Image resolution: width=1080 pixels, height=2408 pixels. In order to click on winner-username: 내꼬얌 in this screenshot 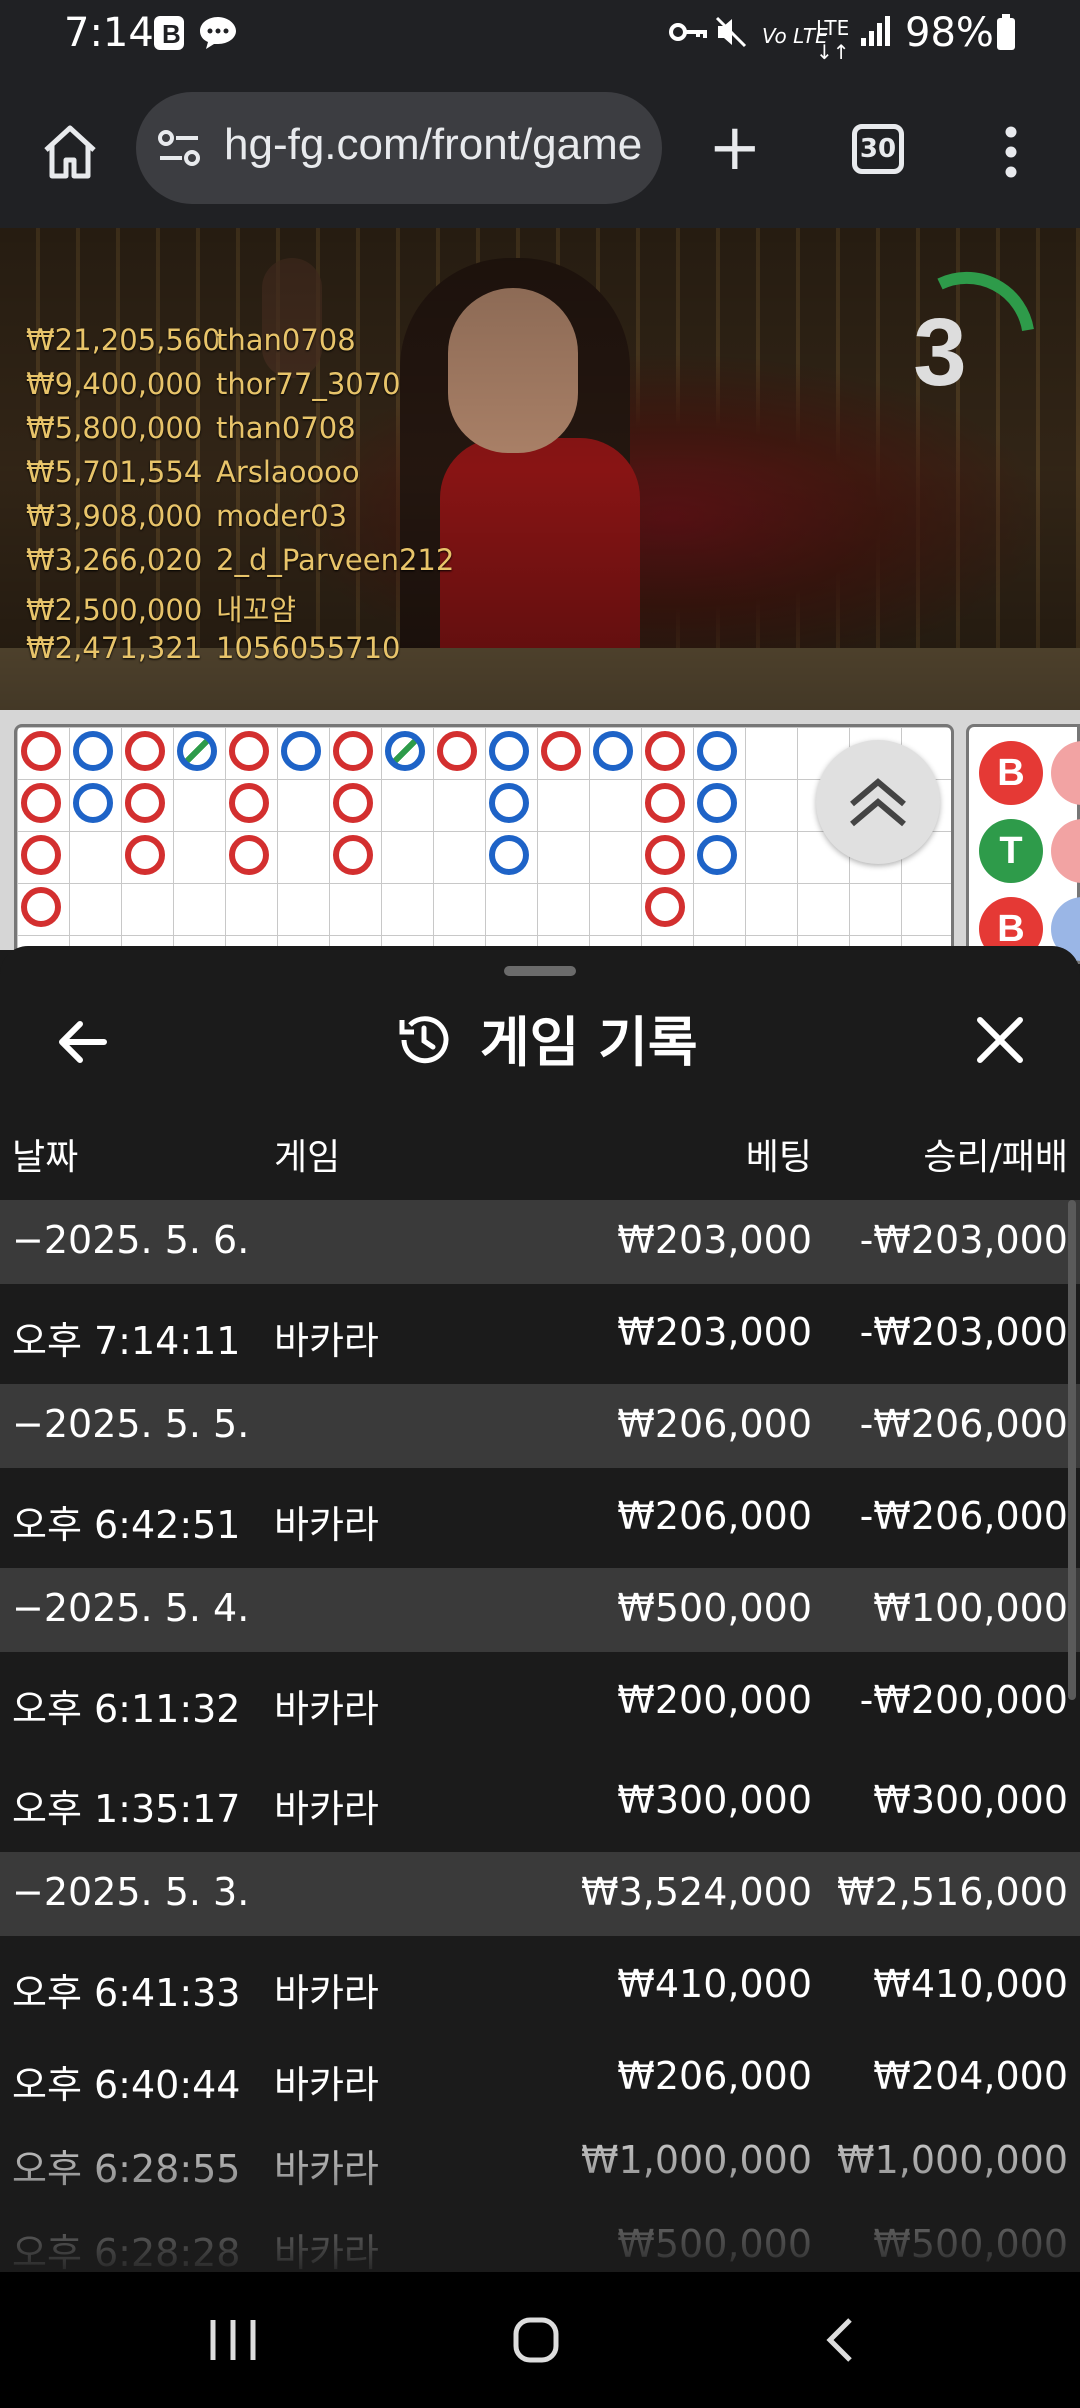, I will do `click(256, 610)`.